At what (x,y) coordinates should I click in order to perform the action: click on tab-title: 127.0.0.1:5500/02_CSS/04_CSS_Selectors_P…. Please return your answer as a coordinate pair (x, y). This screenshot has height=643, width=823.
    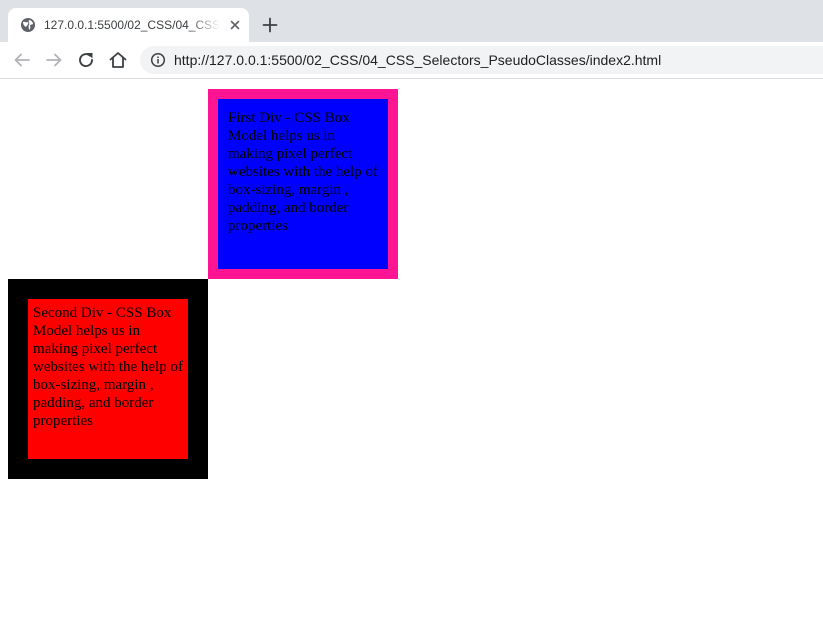
    Looking at the image, I should click on (132, 25).